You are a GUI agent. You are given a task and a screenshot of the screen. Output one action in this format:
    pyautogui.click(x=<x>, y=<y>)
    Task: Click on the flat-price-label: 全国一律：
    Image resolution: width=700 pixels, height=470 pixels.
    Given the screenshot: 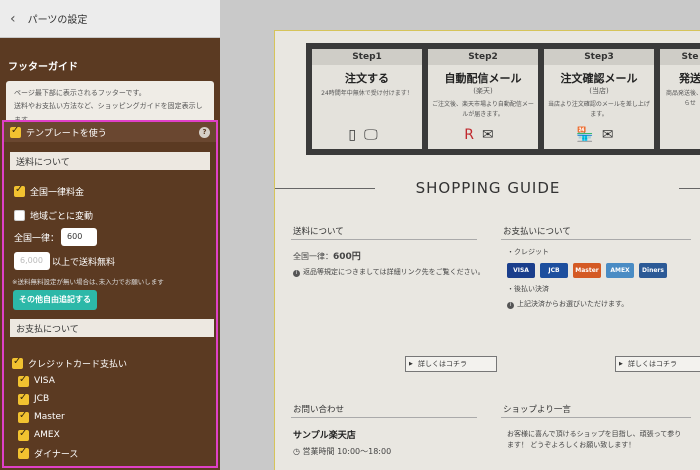 What is the action you would take?
    pyautogui.click(x=37, y=238)
    